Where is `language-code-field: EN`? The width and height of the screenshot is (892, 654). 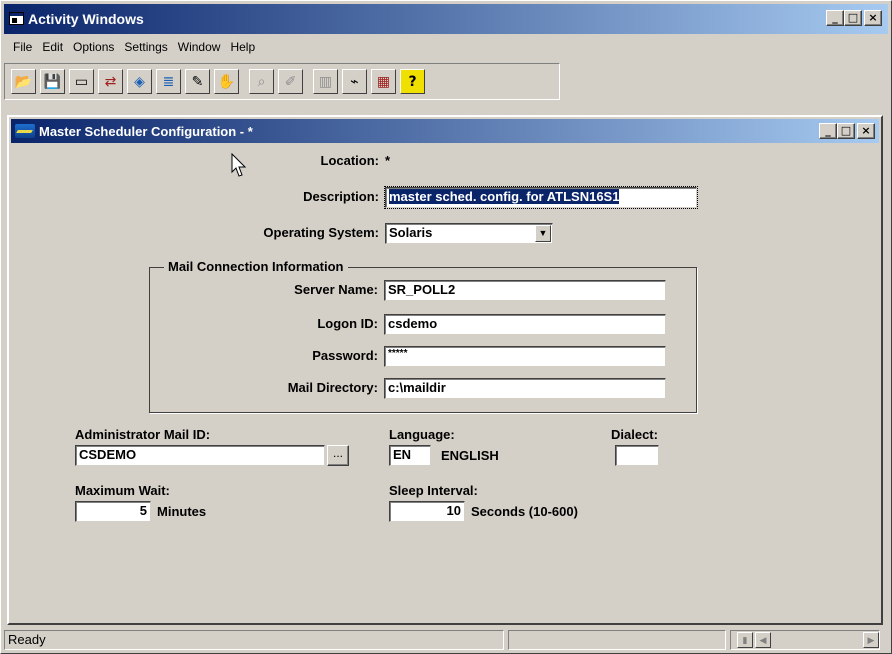
language-code-field: EN is located at coordinates (410, 455).